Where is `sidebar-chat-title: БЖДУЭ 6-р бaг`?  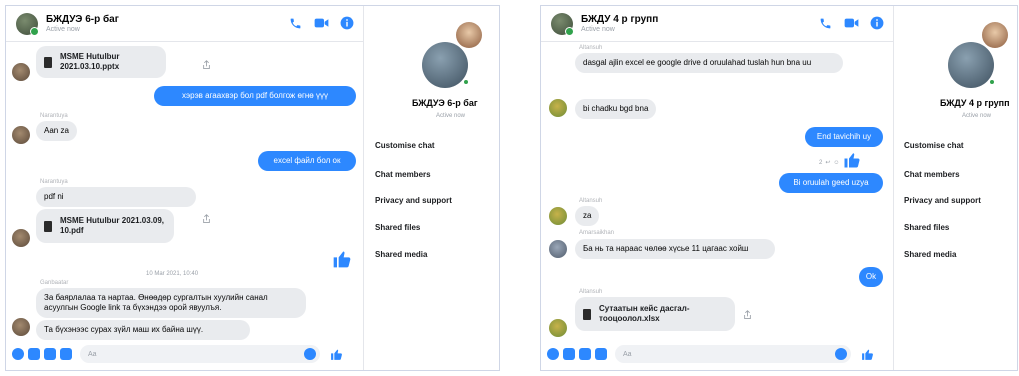
sidebar-chat-title: БЖДУЭ 6-р бaг is located at coordinates (445, 103).